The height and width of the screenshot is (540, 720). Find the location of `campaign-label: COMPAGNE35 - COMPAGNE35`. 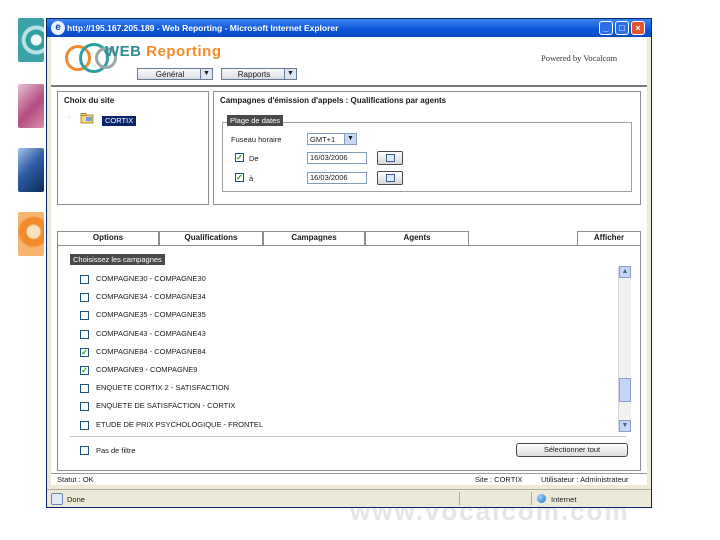

campaign-label: COMPAGNE35 - COMPAGNE35 is located at coordinates (151, 315).